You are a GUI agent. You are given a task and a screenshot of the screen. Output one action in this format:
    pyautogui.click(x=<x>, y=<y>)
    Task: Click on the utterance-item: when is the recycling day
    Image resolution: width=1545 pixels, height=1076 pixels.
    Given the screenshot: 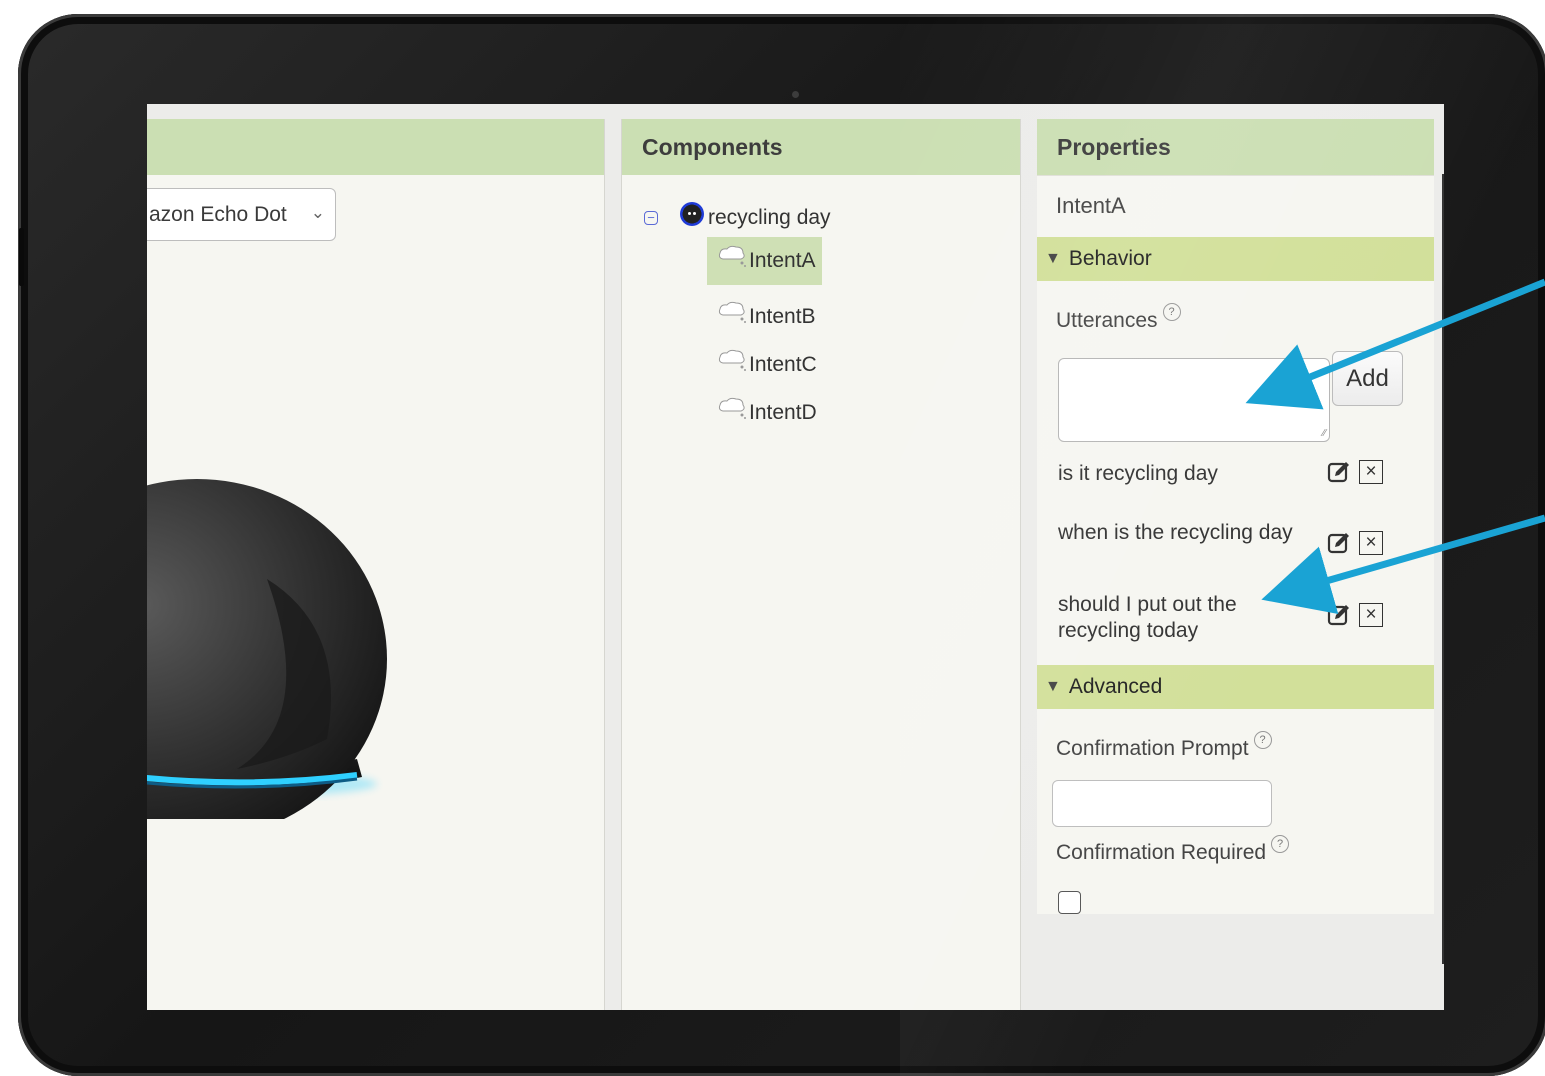 What is the action you would take?
    pyautogui.click(x=1175, y=532)
    